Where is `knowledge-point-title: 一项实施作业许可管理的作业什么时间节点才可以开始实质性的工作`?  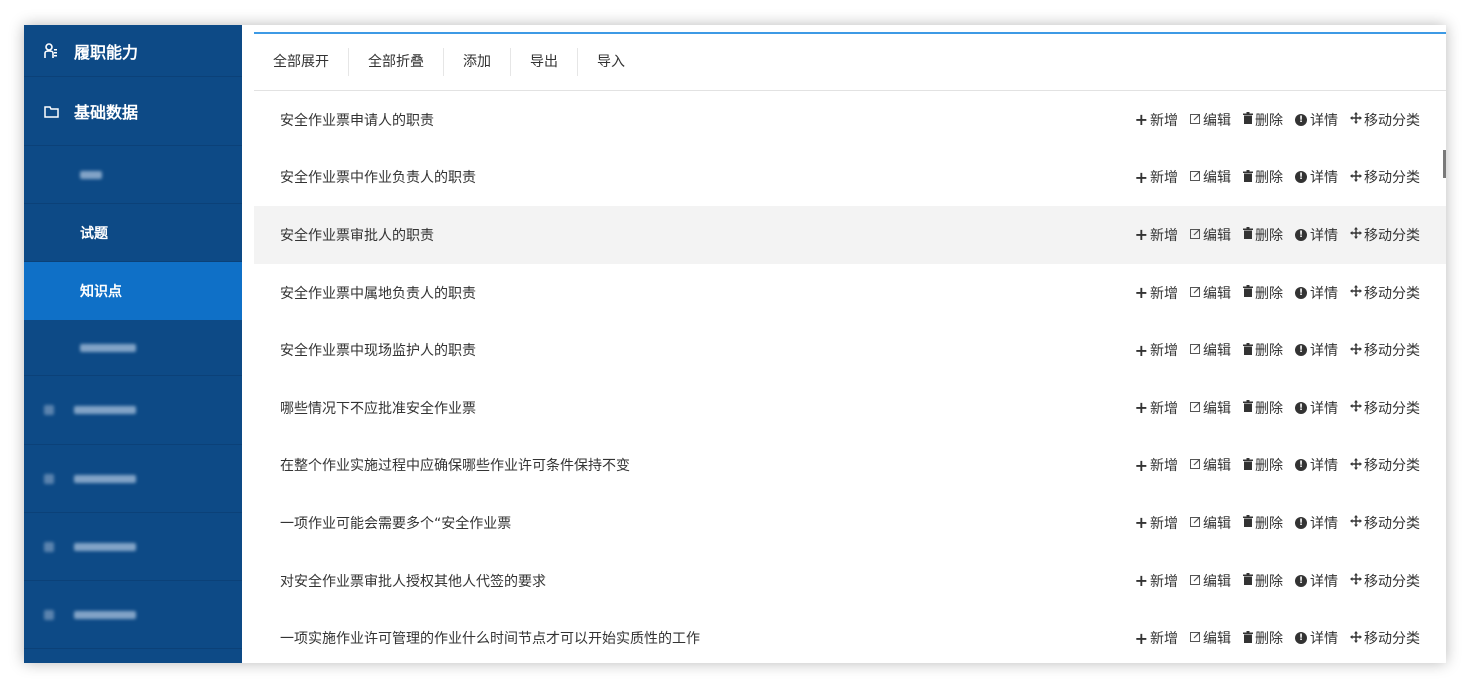
knowledge-point-title: 一项实施作业许可管理的作业什么时间节点才可以开始实质性的工作 is located at coordinates (490, 638).